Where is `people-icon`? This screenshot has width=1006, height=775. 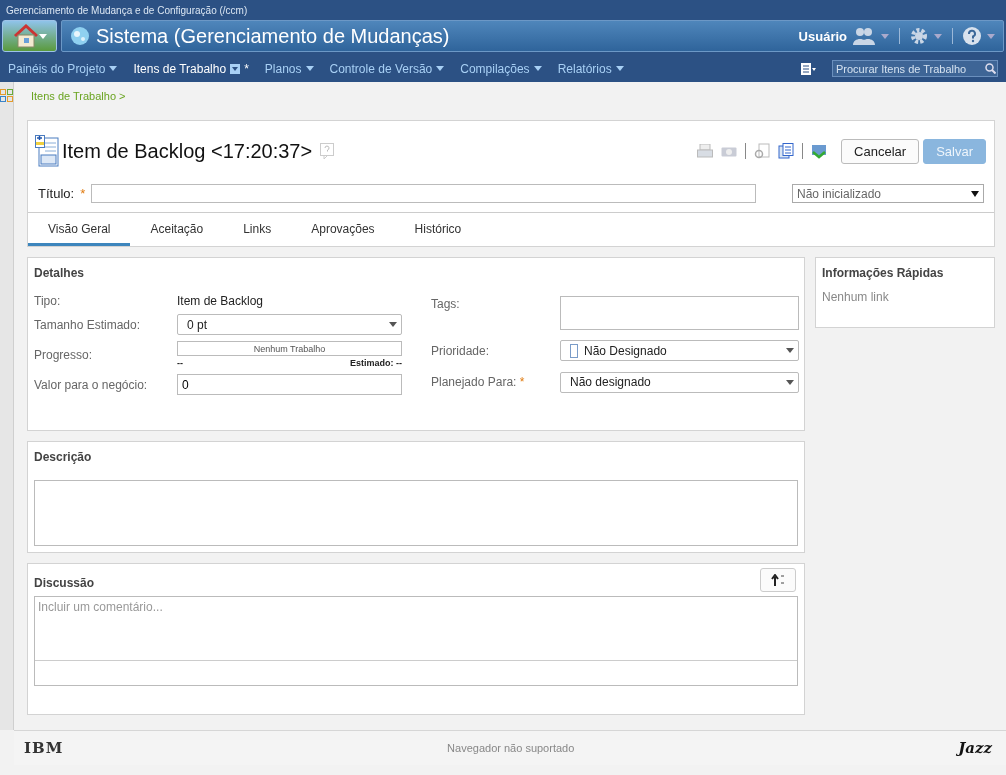 people-icon is located at coordinates (864, 36).